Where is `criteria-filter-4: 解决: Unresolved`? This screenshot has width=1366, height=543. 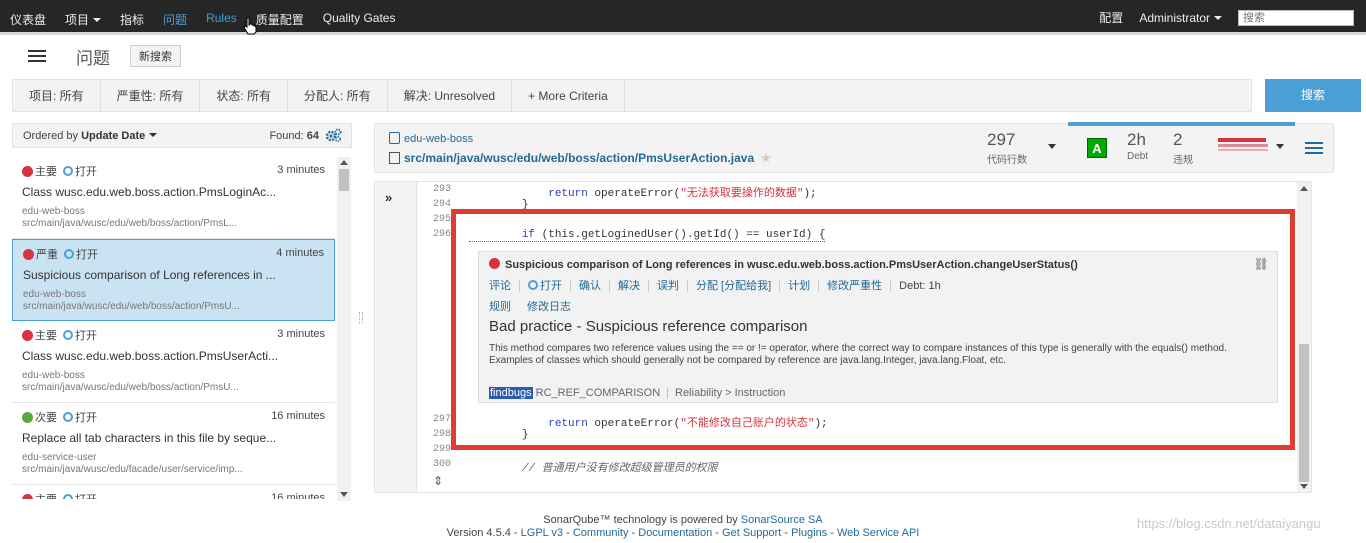
criteria-filter-4: 解决: Unresolved is located at coordinates (450, 95).